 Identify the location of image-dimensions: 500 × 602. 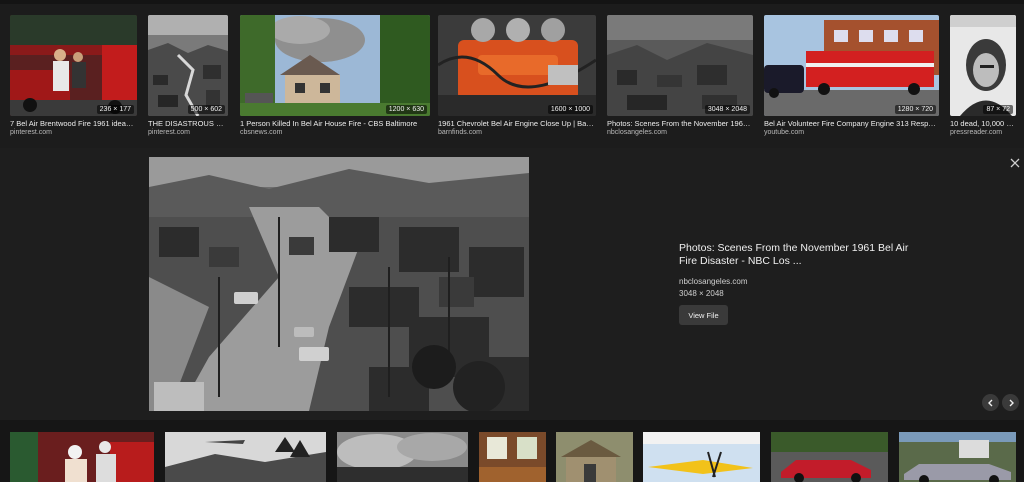
(206, 109).